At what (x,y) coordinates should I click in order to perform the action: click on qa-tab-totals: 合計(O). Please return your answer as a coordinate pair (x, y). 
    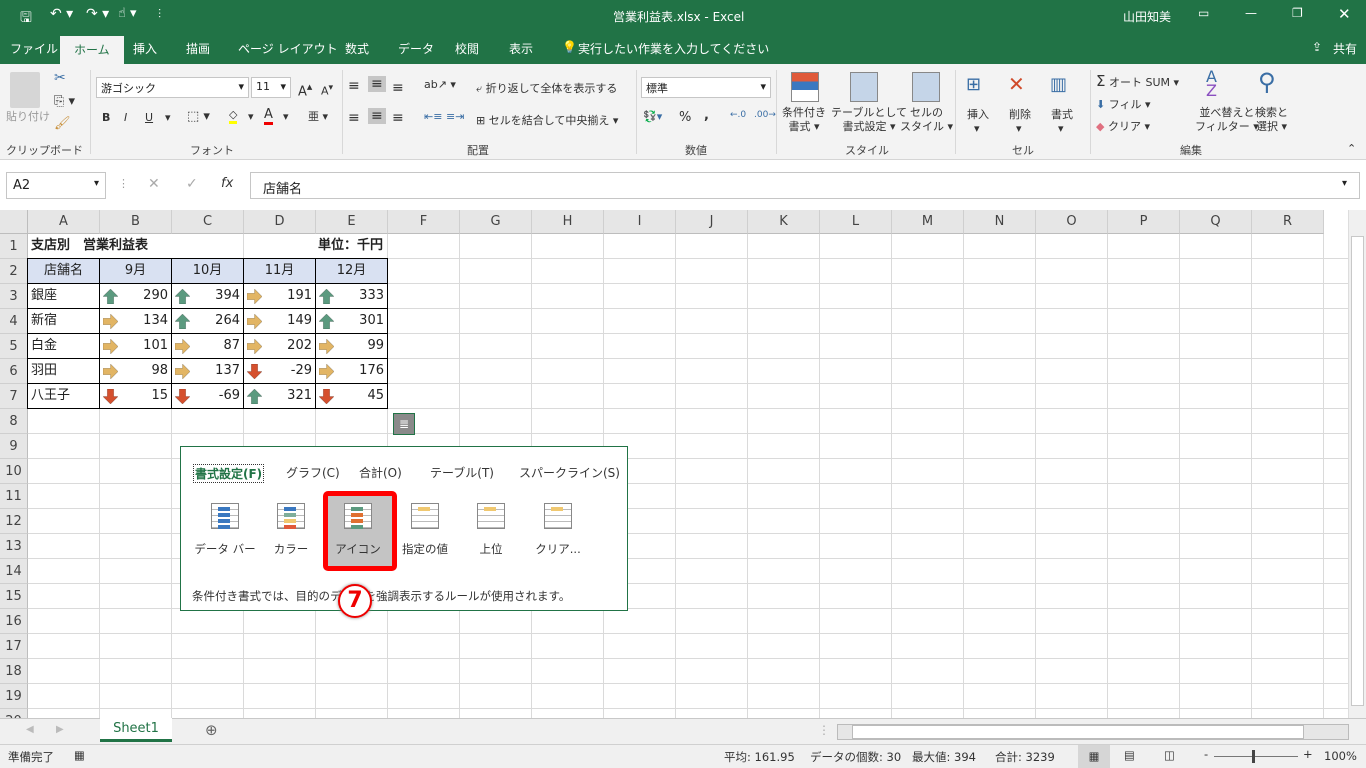
    Looking at the image, I should click on (380, 472).